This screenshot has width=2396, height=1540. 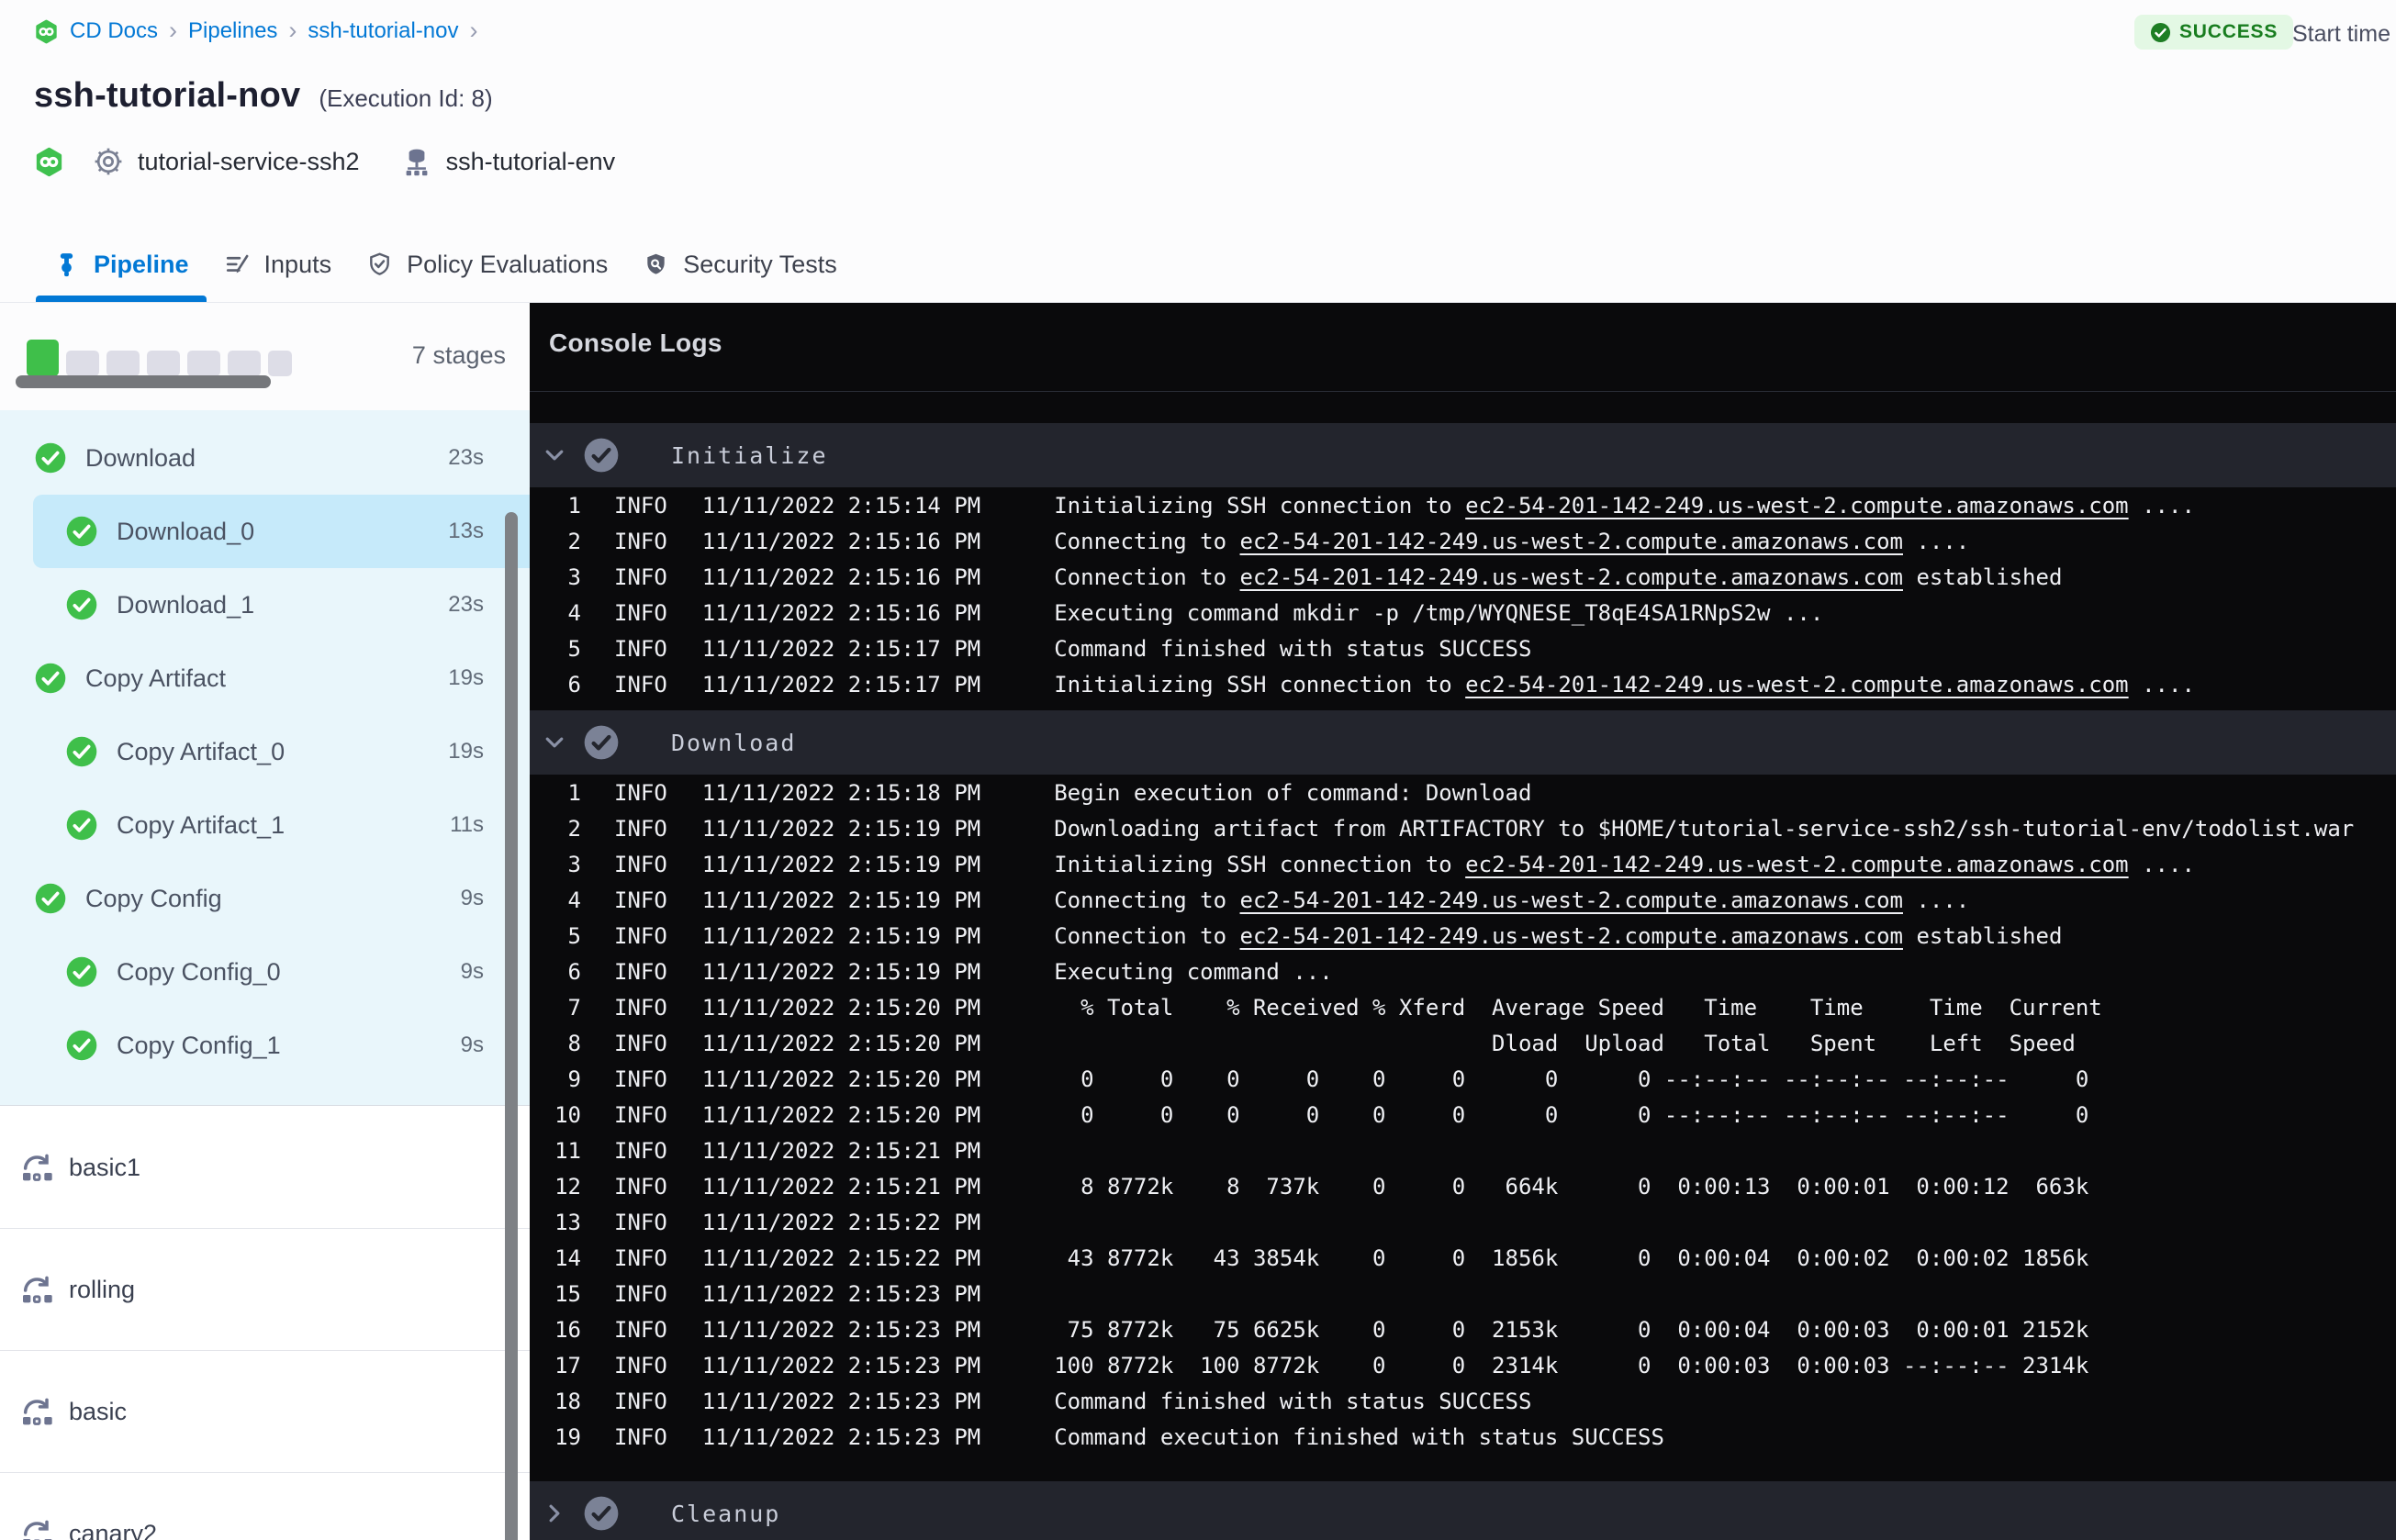 I want to click on execution-row-basic: basic, so click(x=265, y=1412).